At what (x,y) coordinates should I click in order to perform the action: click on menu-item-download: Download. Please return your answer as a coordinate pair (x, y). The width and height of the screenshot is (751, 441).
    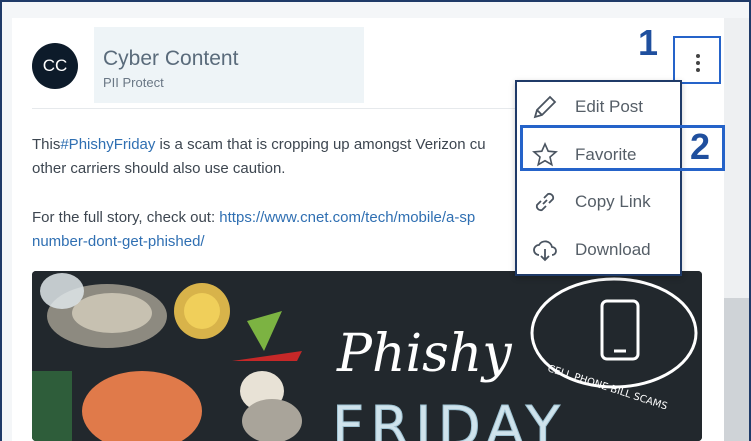
    Looking at the image, I should click on (598, 250).